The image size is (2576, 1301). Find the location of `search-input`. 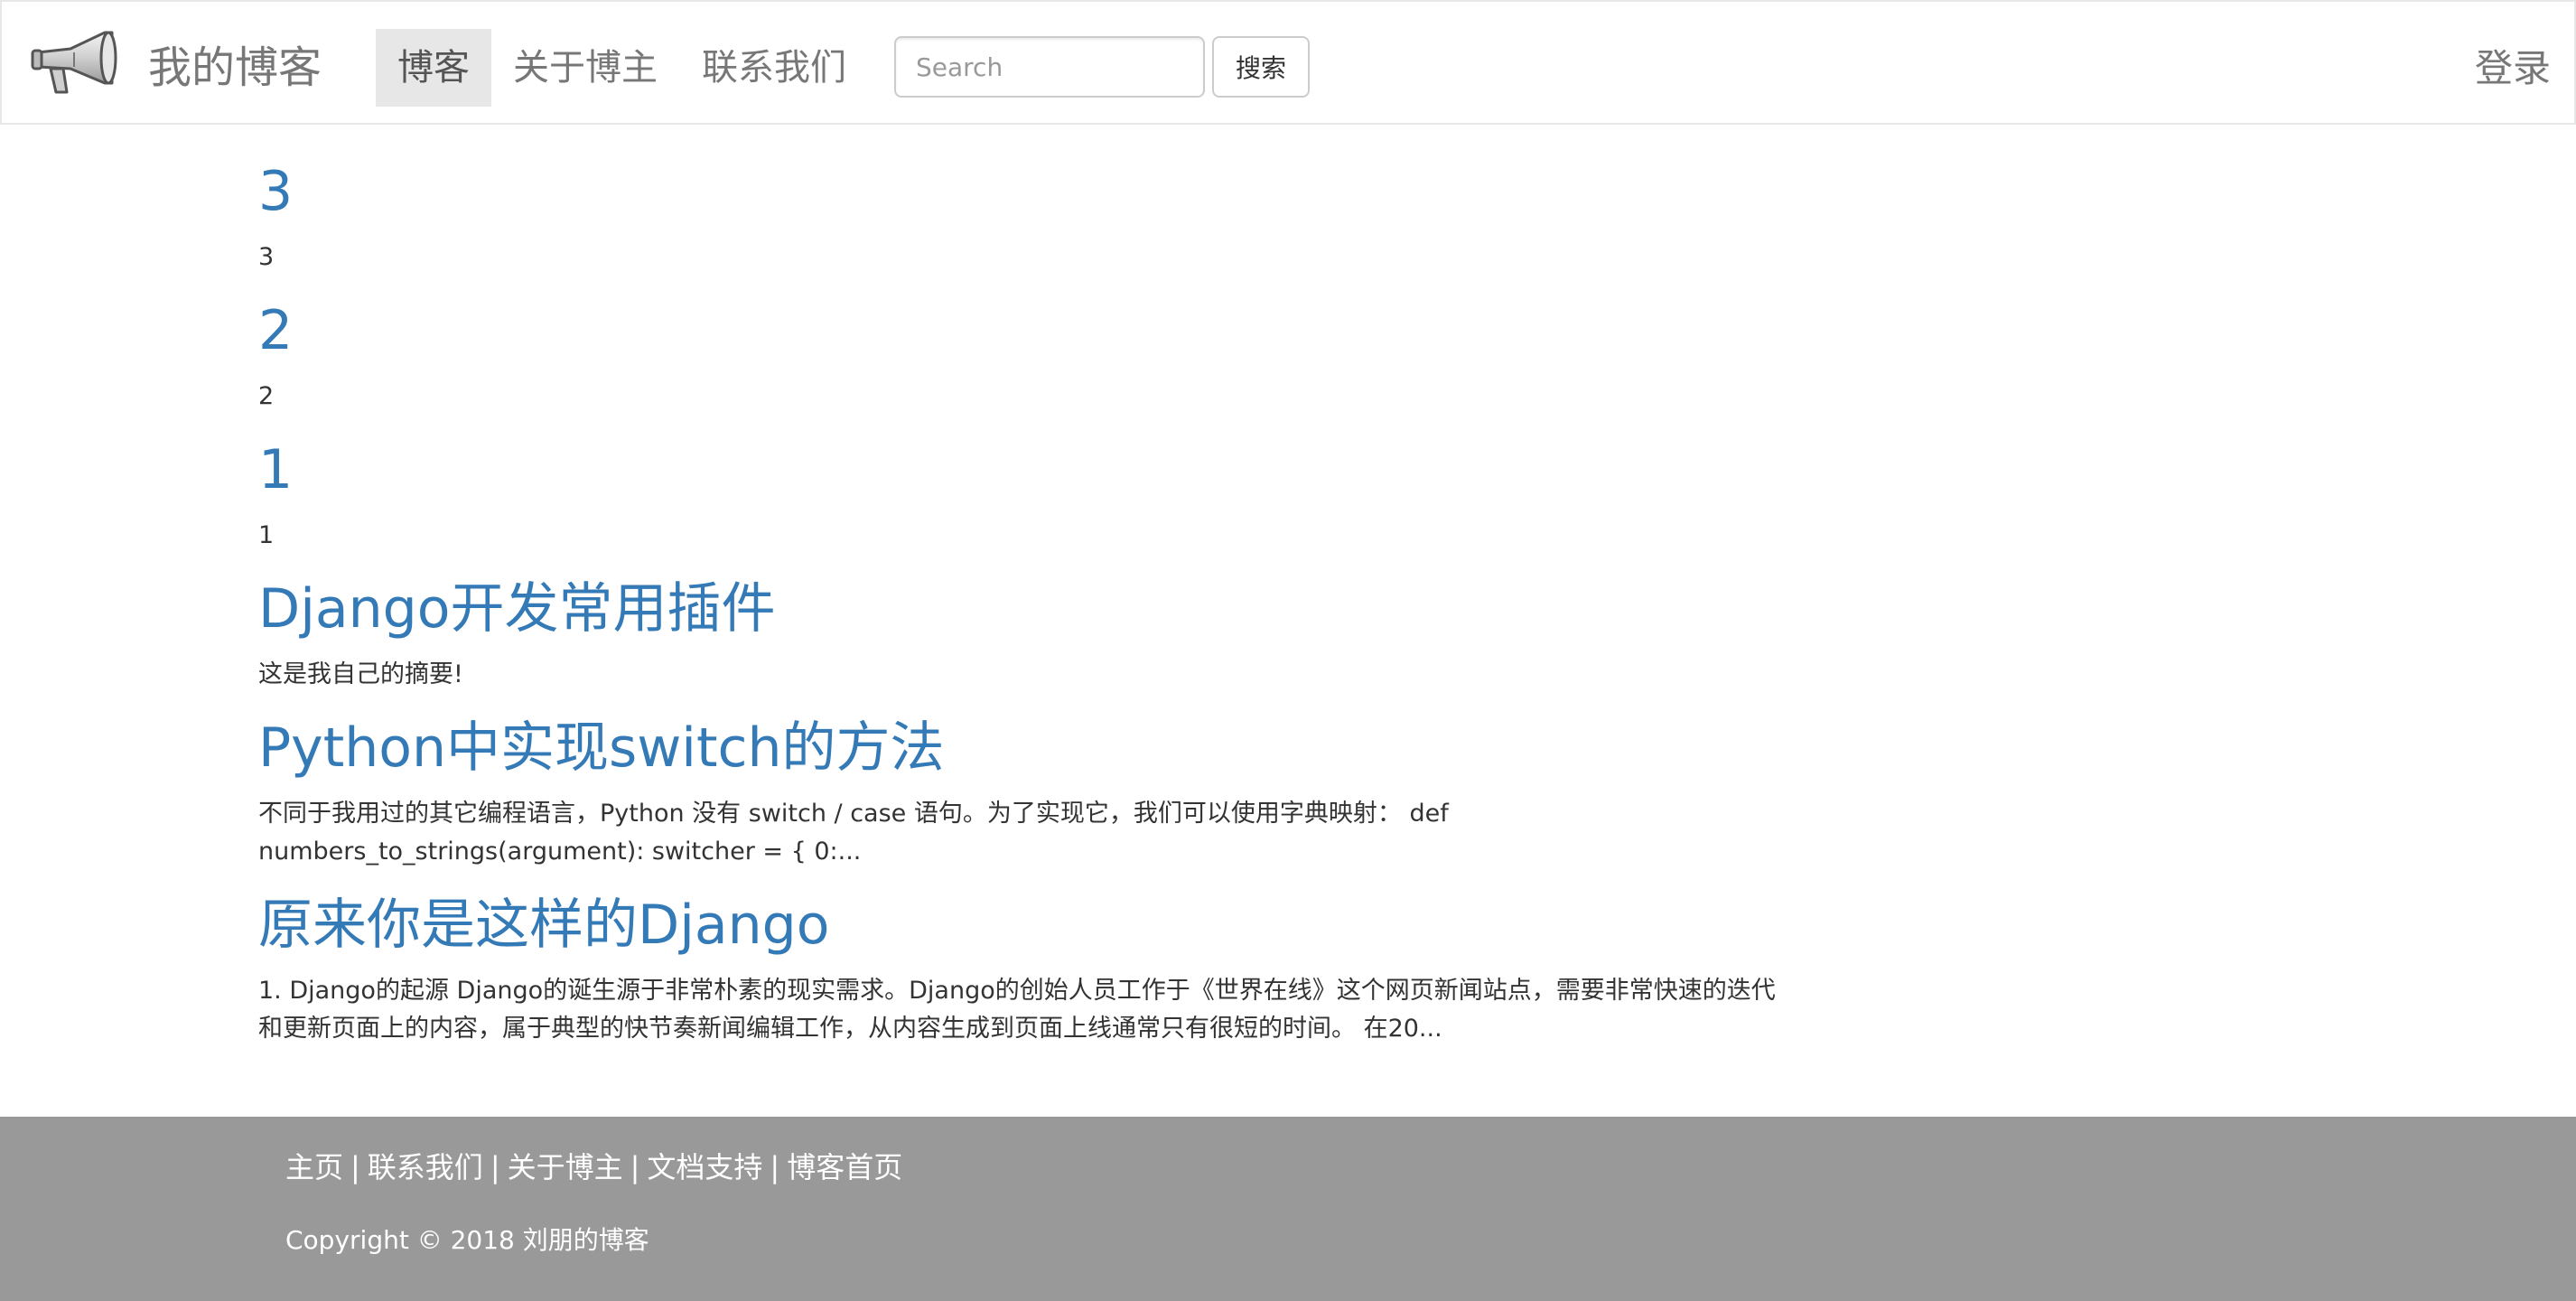

search-input is located at coordinates (1049, 67).